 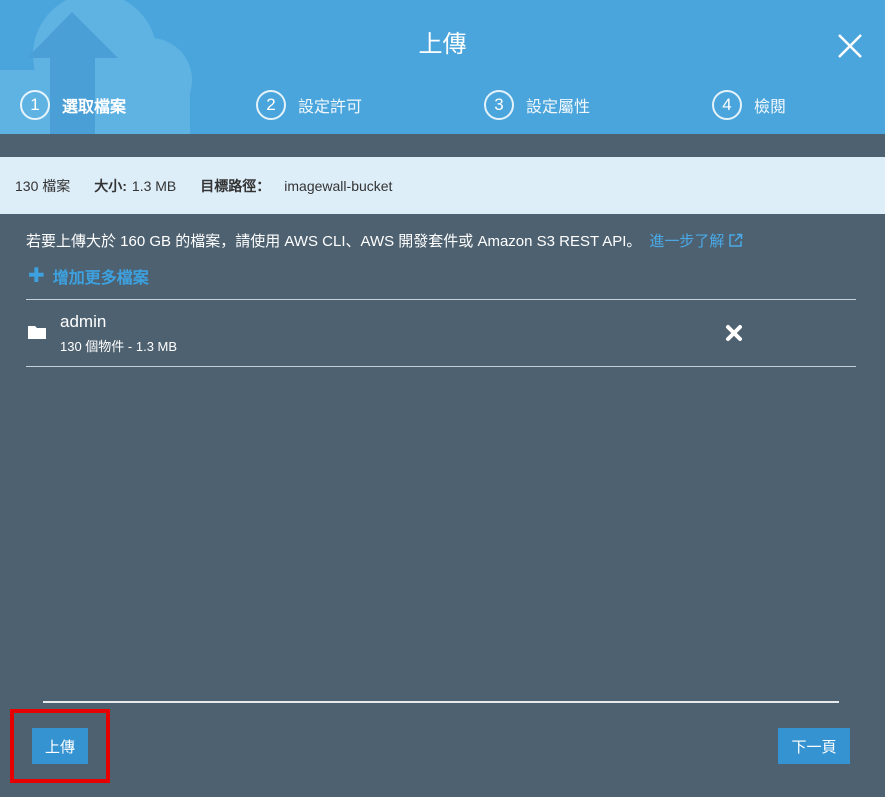 What do you see at coordinates (154, 185) in the screenshot?
I see `size-value: 1.3 MB` at bounding box center [154, 185].